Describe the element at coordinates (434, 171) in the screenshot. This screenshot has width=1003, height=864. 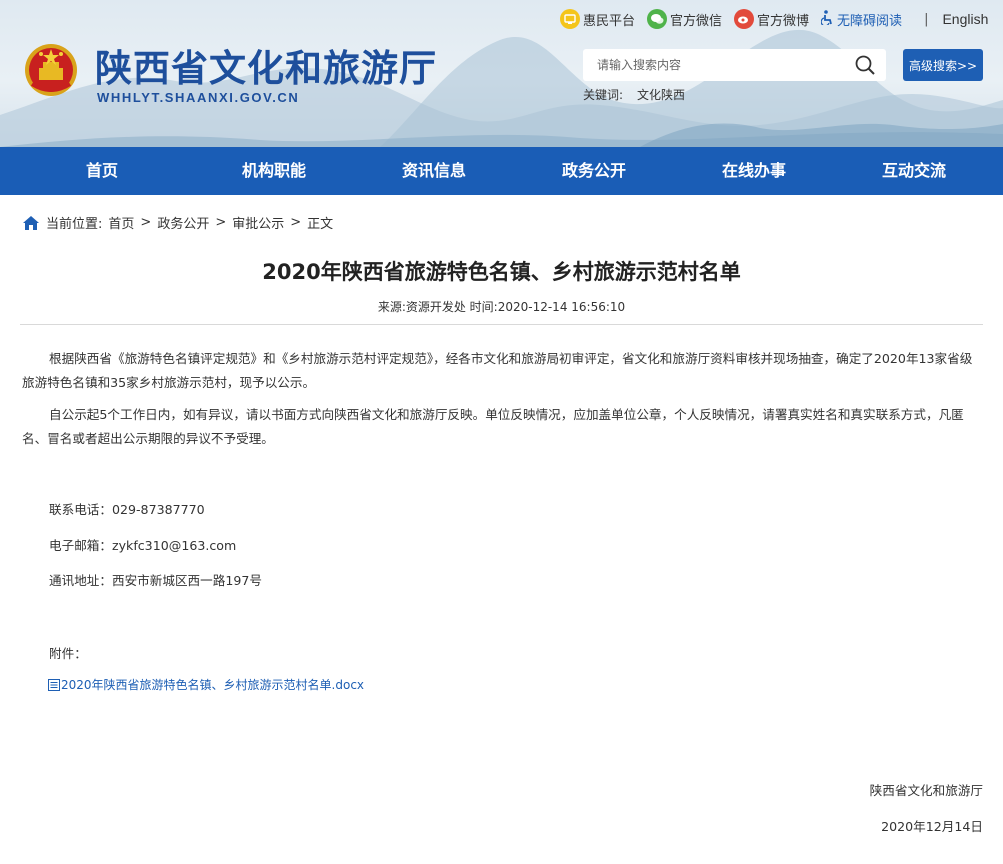
I see `nav-item-news: 资讯信息` at that location.